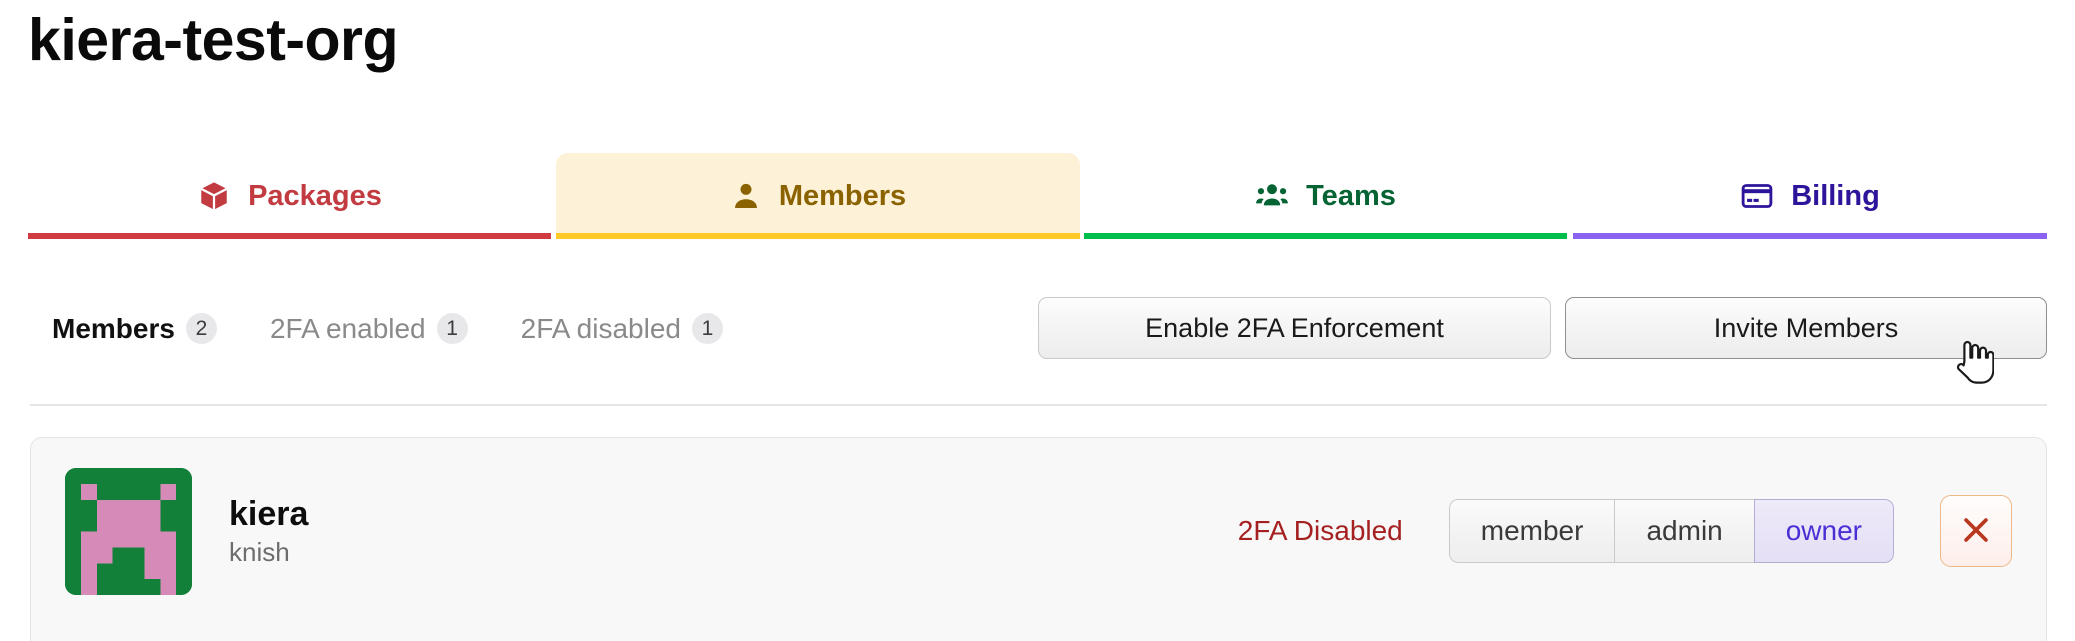 This screenshot has height=641, width=2075. What do you see at coordinates (1325, 236) in the screenshot?
I see `tab-underline-teams` at bounding box center [1325, 236].